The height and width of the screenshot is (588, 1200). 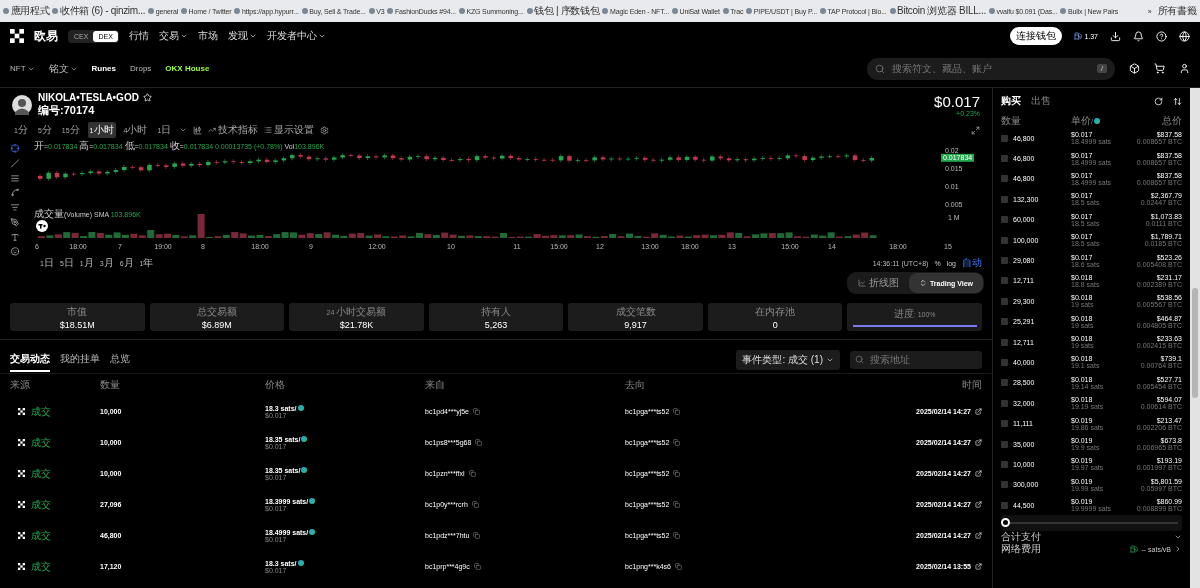 What do you see at coordinates (1011, 121) in the screenshot?
I see `column-header: 数量` at bounding box center [1011, 121].